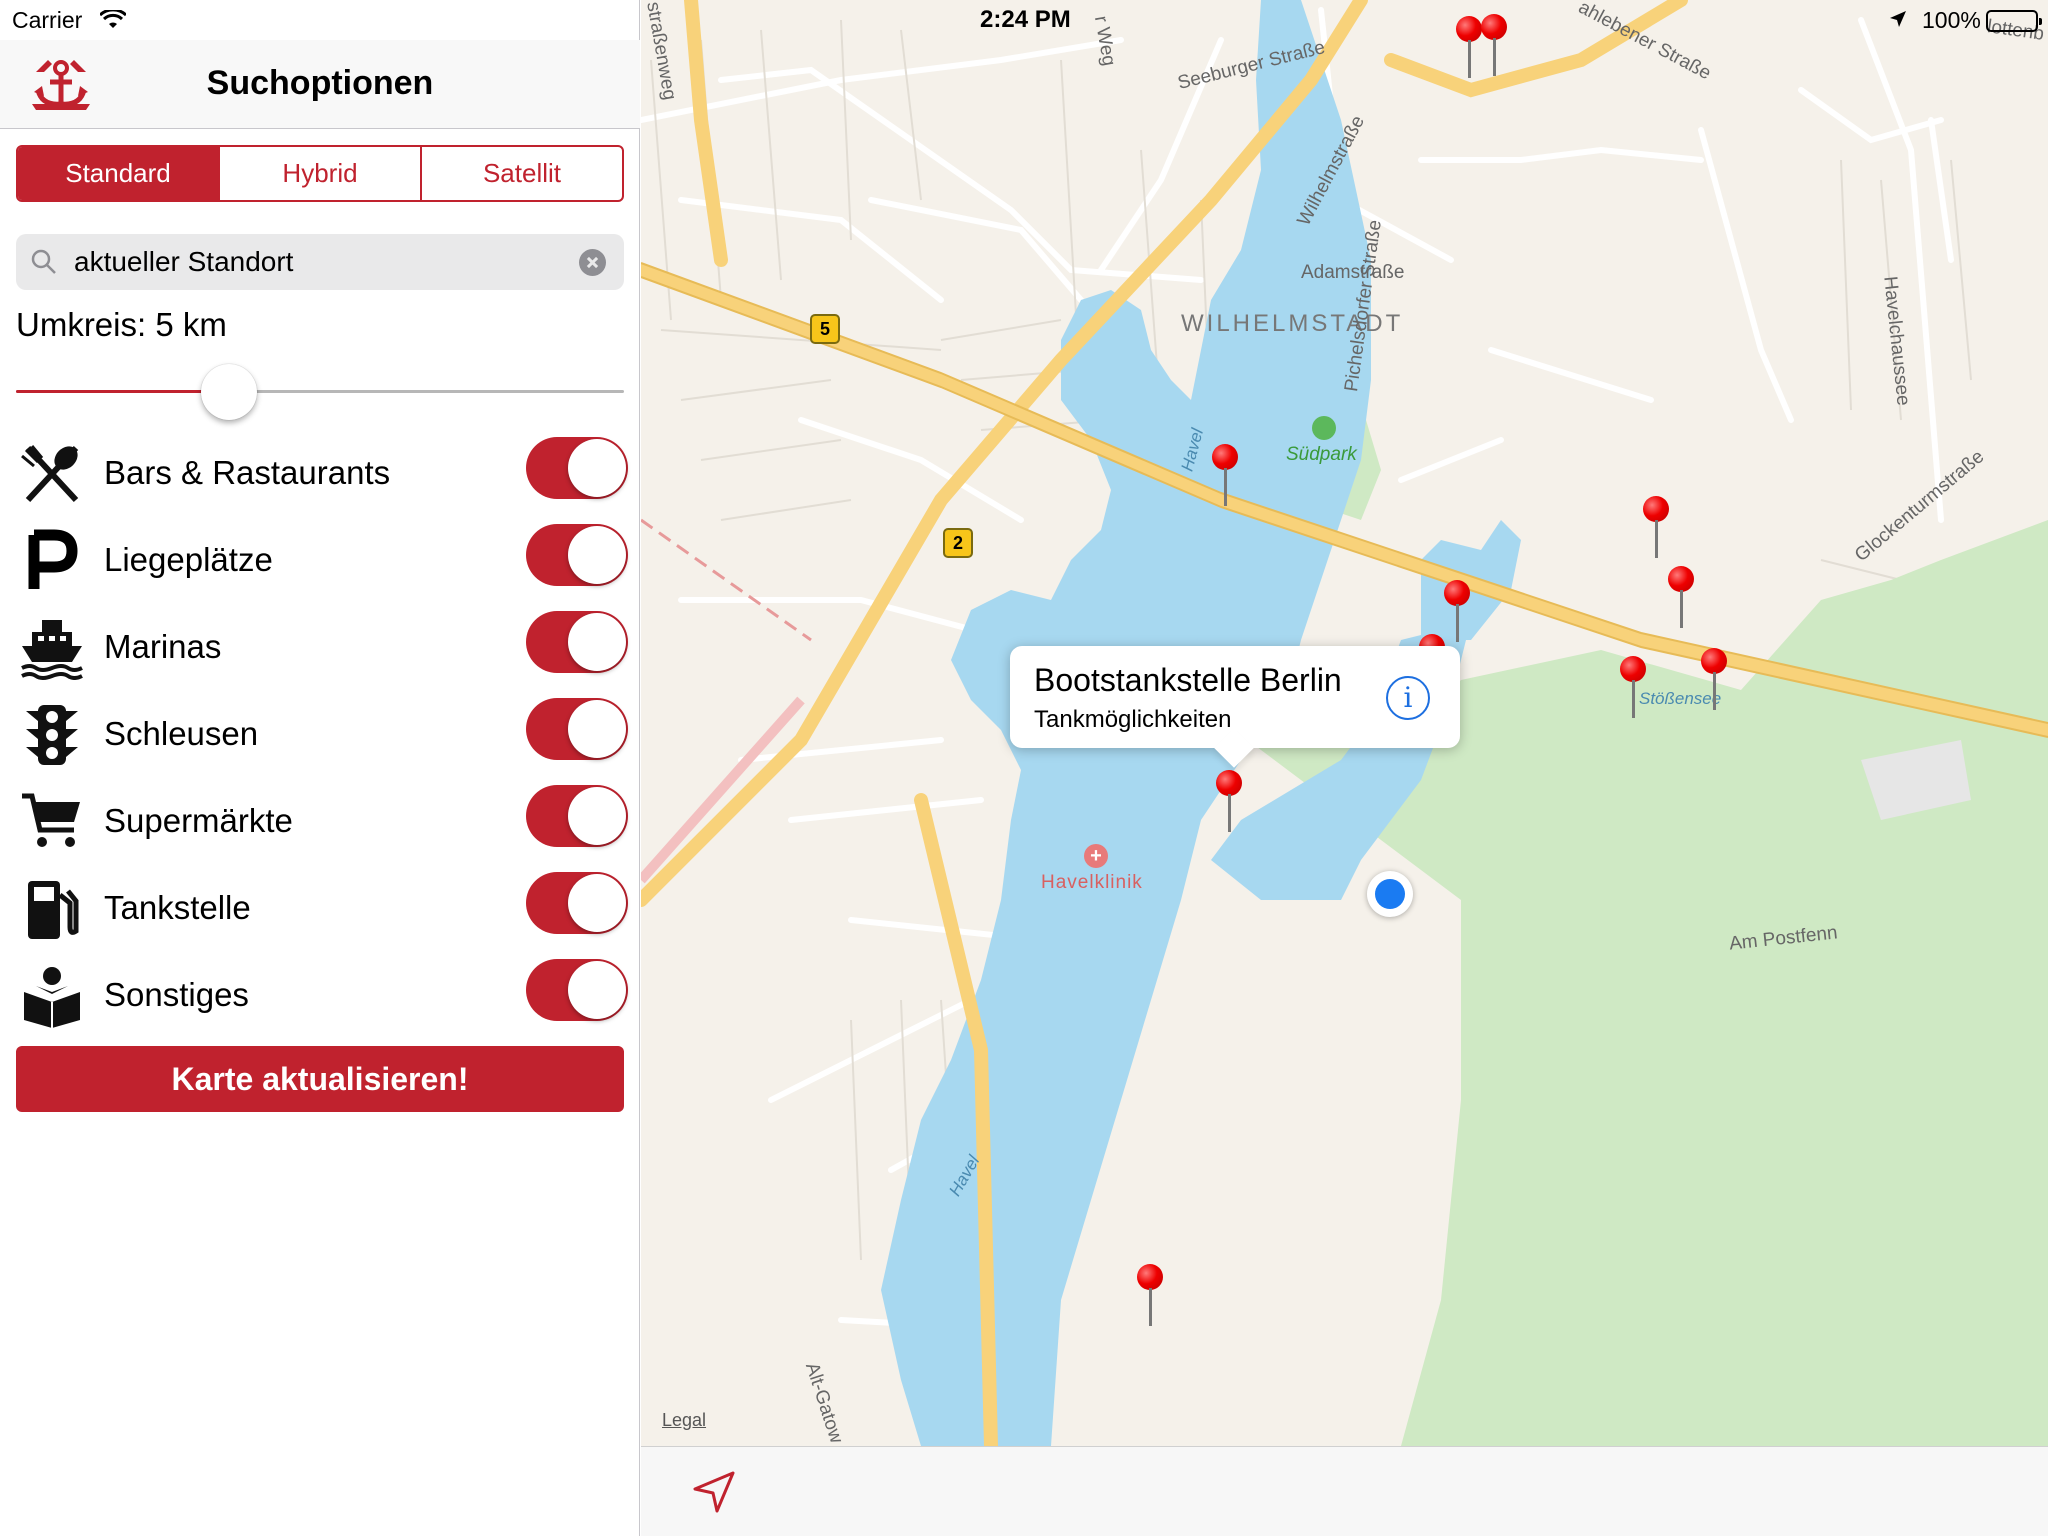 Image resolution: width=2048 pixels, height=1536 pixels. Describe the element at coordinates (122, 391) in the screenshot. I see `slider-filled-track` at that location.